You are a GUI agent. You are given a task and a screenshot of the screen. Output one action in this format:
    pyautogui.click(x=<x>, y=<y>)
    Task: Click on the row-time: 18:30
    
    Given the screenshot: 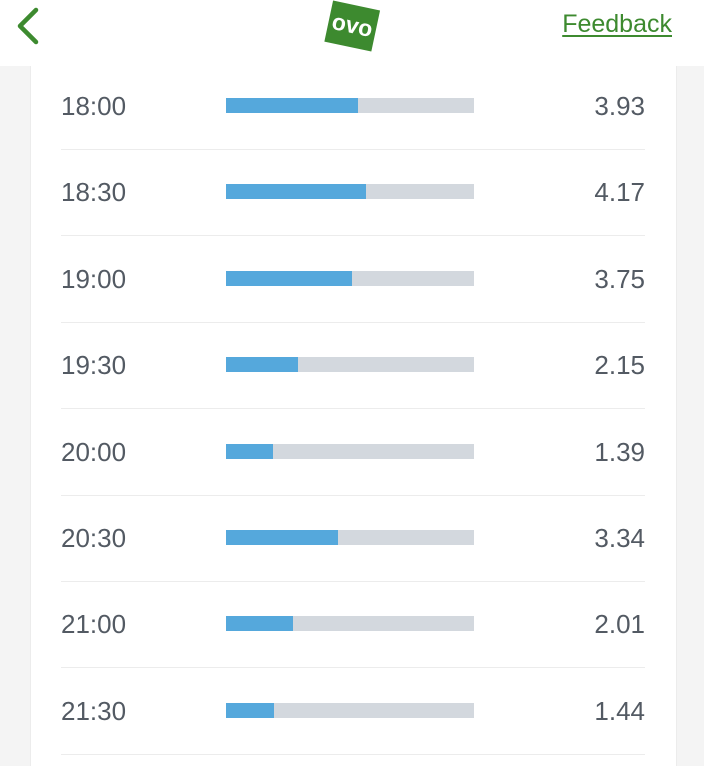 What is the action you would take?
    pyautogui.click(x=94, y=192)
    